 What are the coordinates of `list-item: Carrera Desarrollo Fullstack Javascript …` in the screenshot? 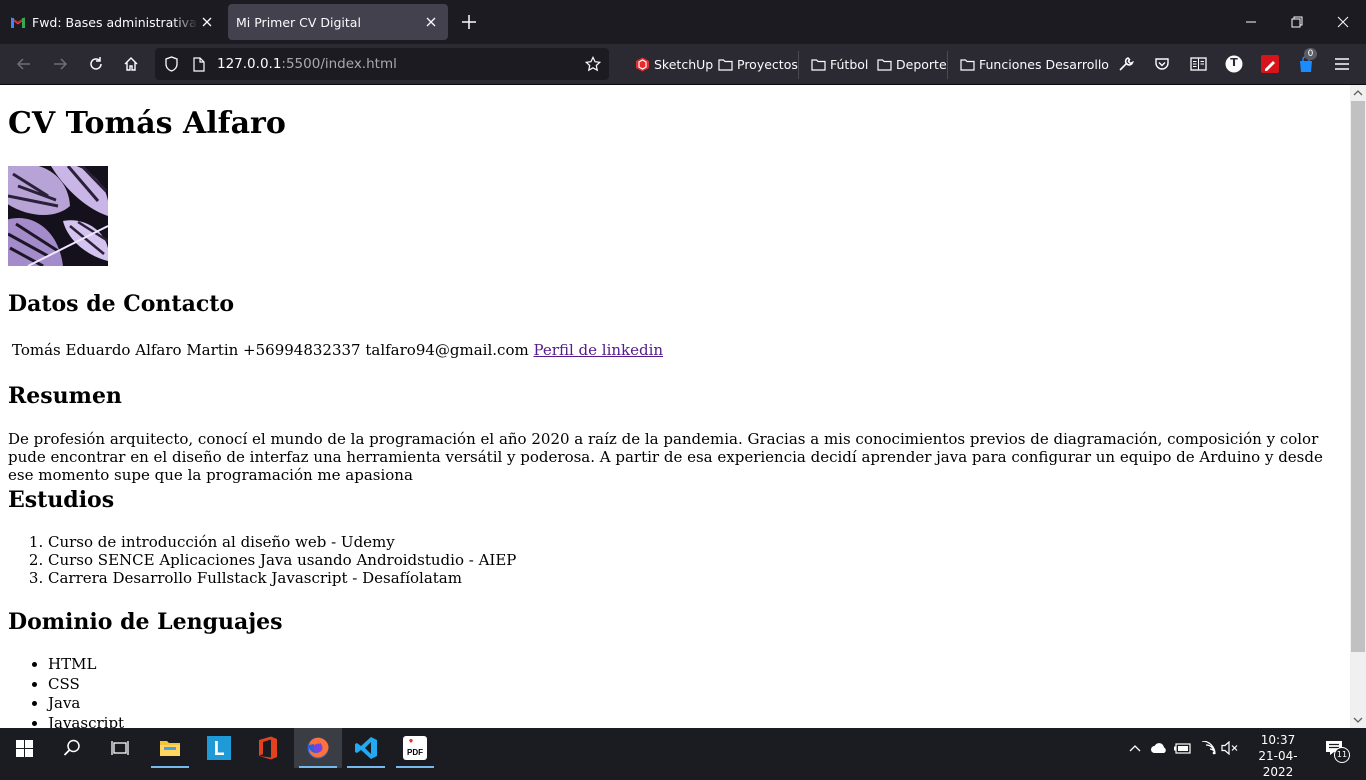 It's located at (282, 578).